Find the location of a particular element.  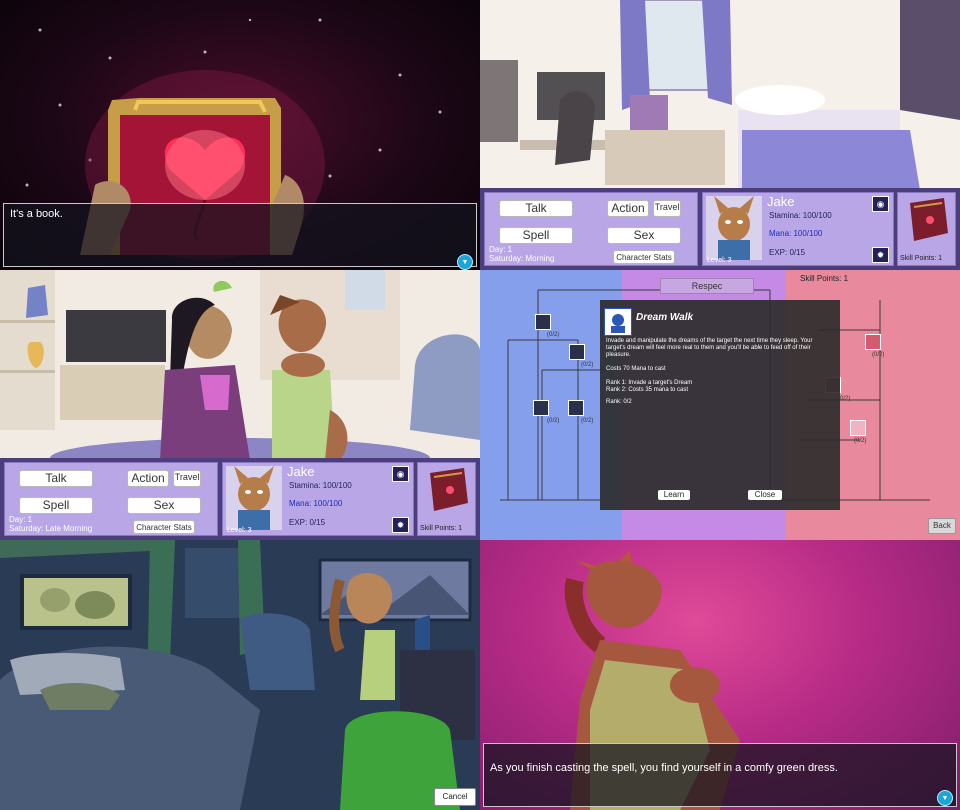

dialogue-box: It's a book. is located at coordinates (240, 235).